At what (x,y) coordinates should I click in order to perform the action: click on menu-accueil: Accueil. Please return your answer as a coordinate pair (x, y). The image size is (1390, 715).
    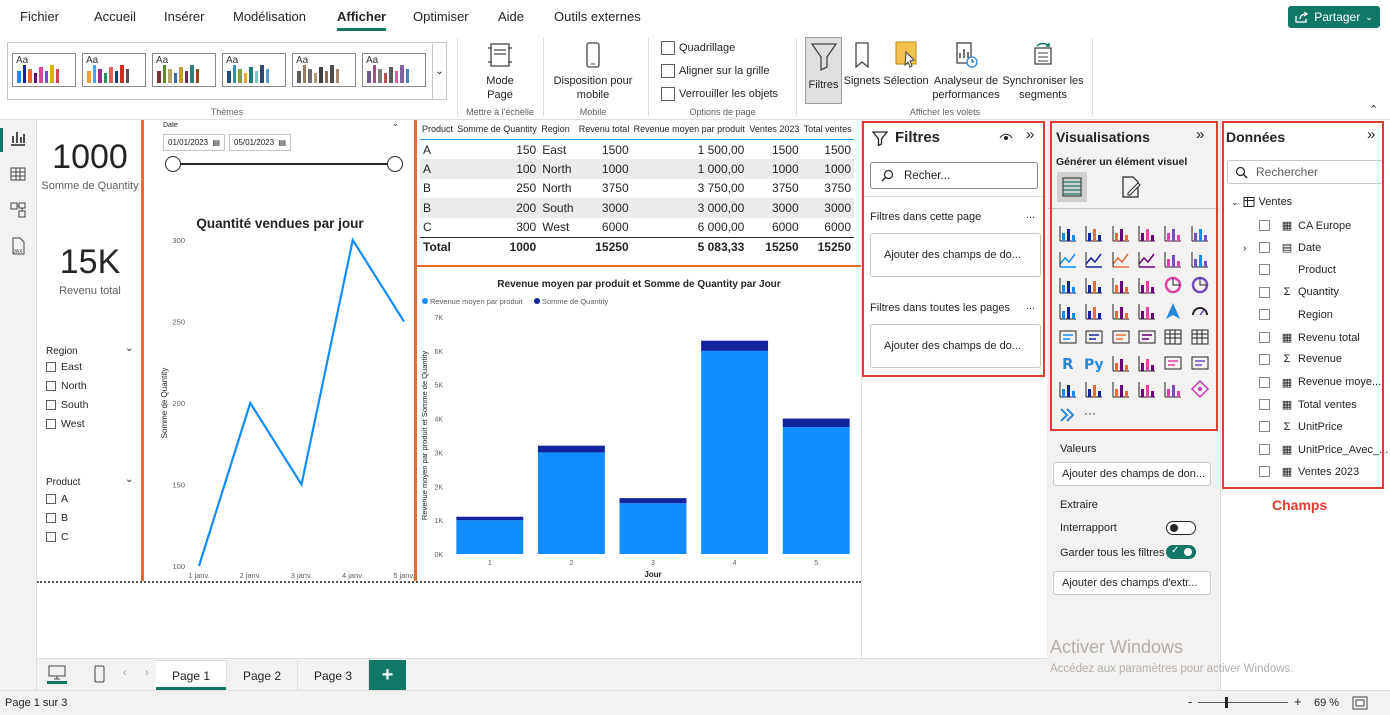
    Looking at the image, I should click on (115, 16).